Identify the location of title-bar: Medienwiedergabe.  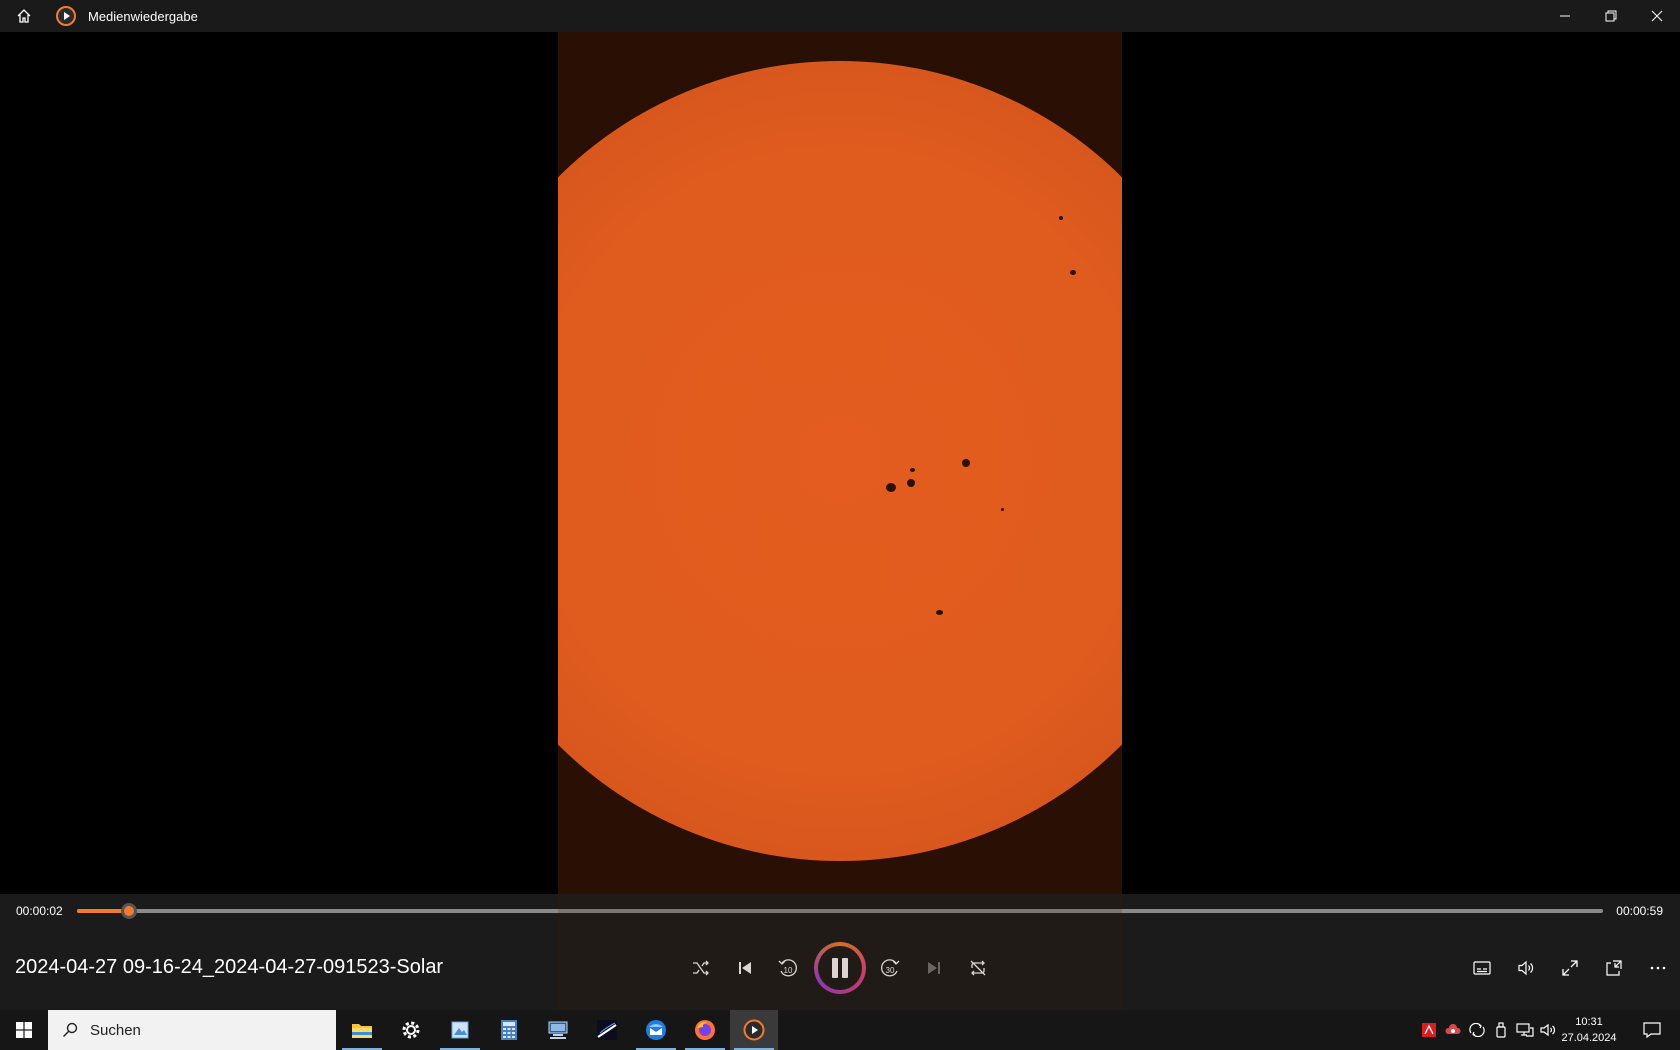
(840, 16).